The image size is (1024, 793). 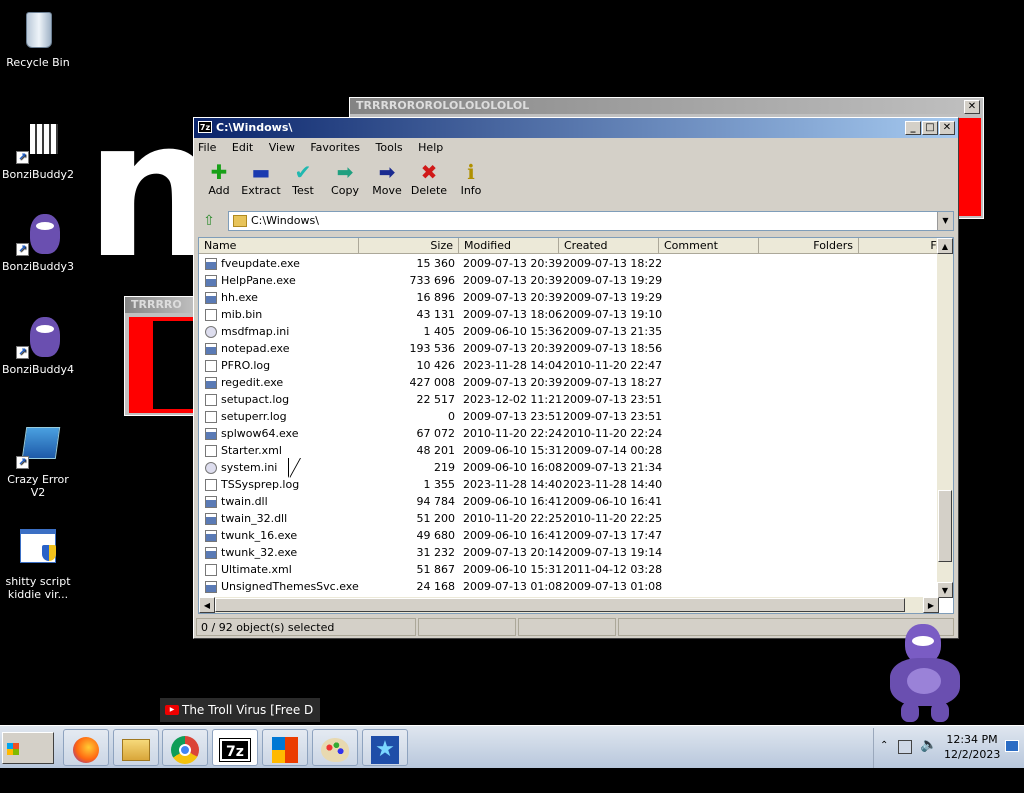 What do you see at coordinates (429, 181) in the screenshot?
I see `toolbar-delete-button: ✖ Delete` at bounding box center [429, 181].